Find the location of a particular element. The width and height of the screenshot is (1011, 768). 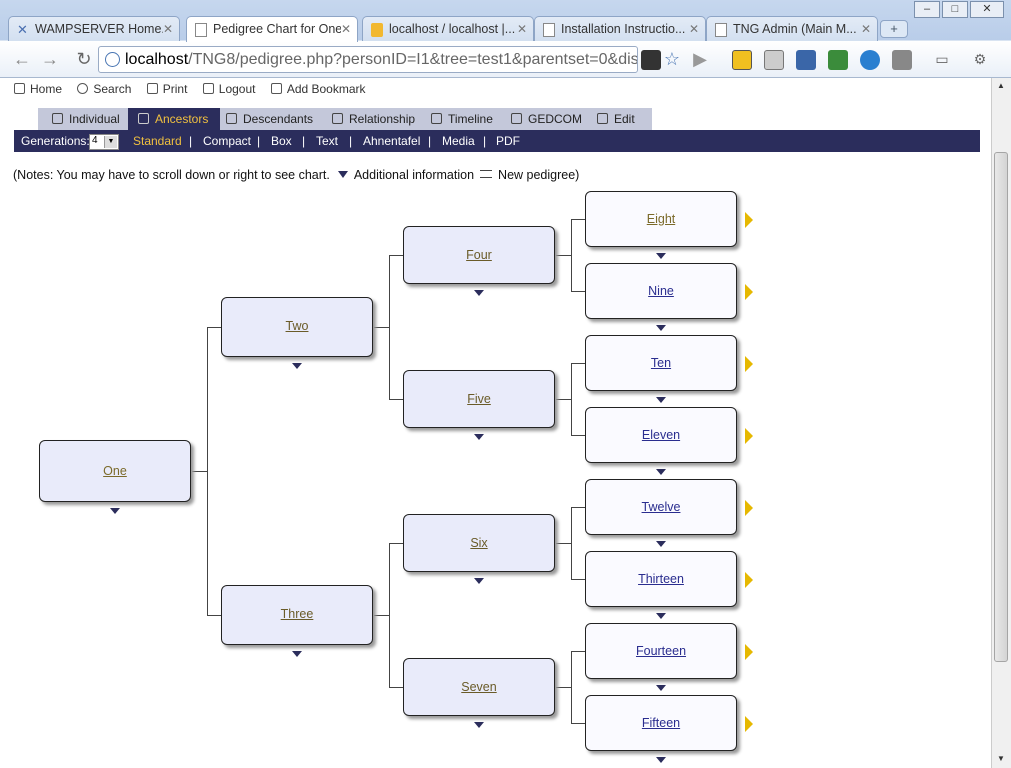

person-name-link: Three is located at coordinates (297, 614).